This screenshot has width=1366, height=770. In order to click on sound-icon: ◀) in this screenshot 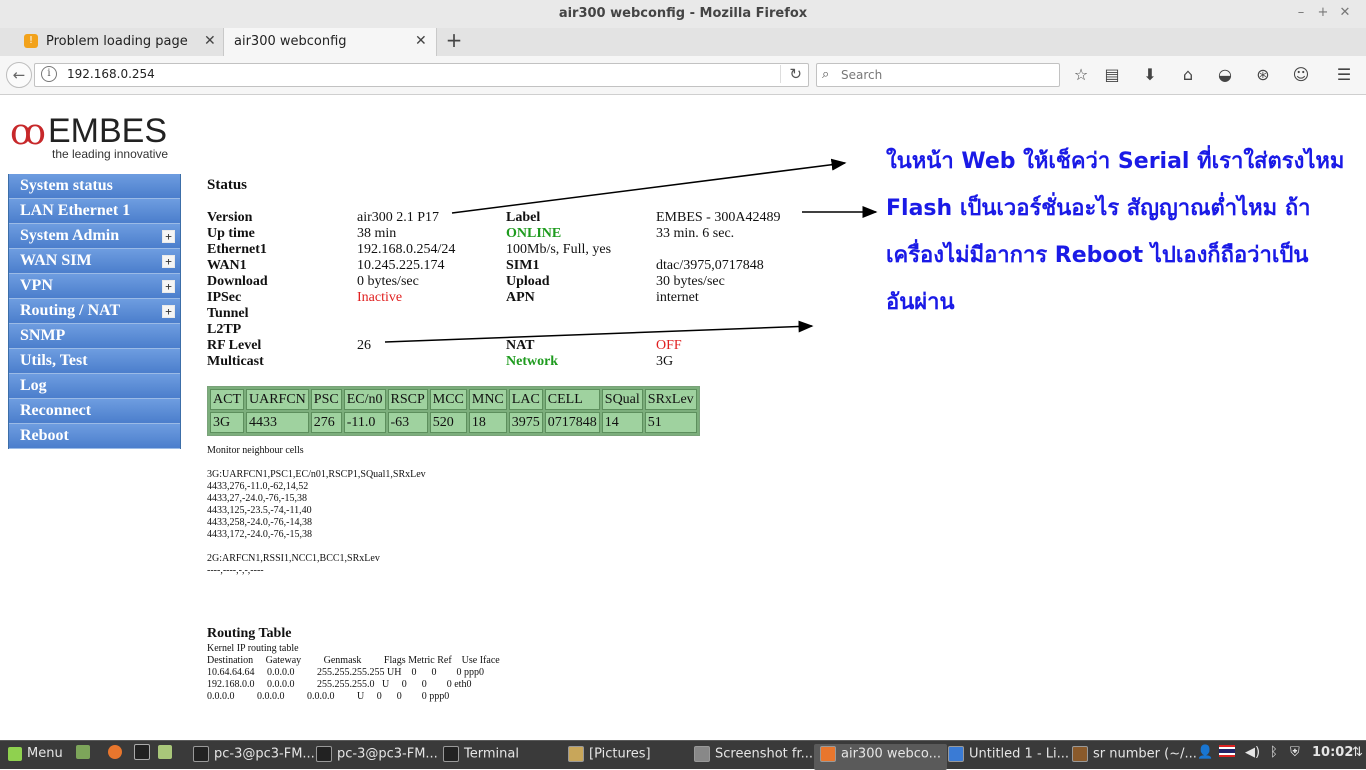, I will do `click(1252, 752)`.